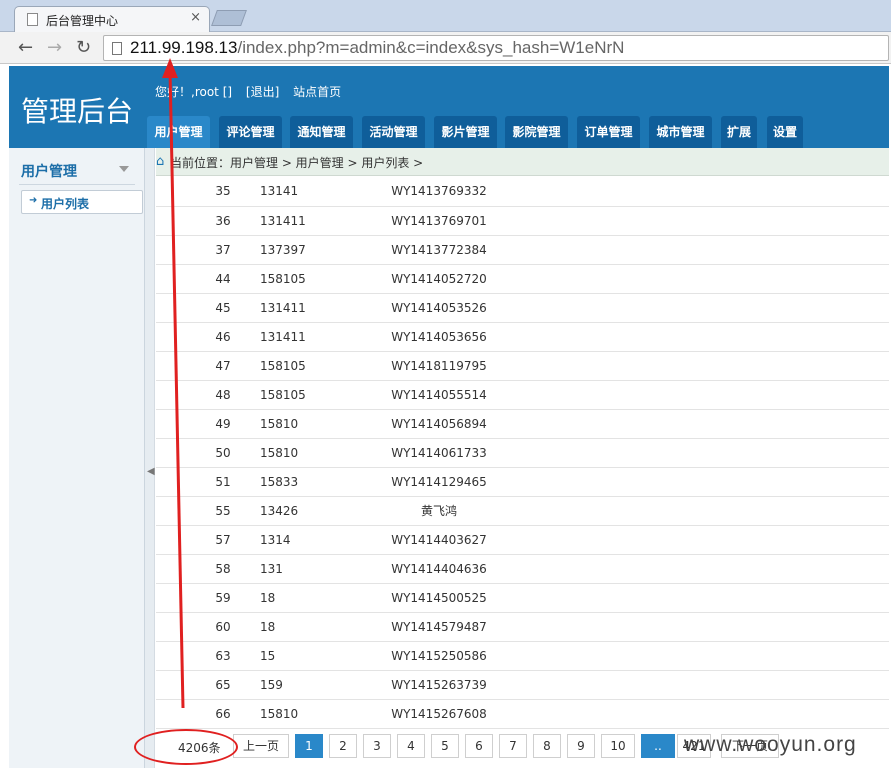 This screenshot has height=772, width=891. Describe the element at coordinates (186, 747) in the screenshot. I see `annotation-ellipse` at that location.